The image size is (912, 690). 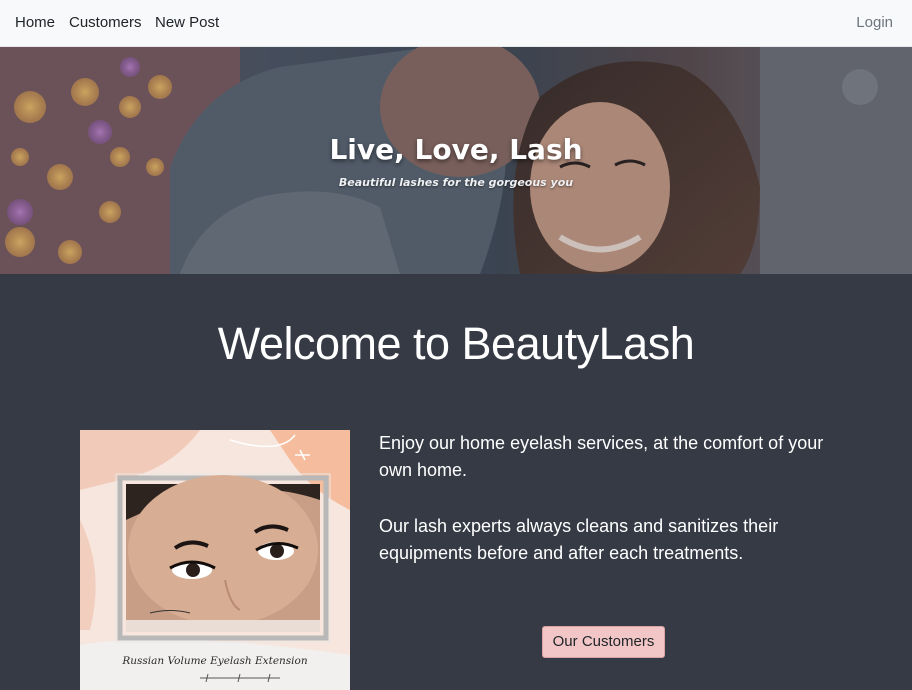 I want to click on hero-title: Live, Love, Lash, so click(x=456, y=149).